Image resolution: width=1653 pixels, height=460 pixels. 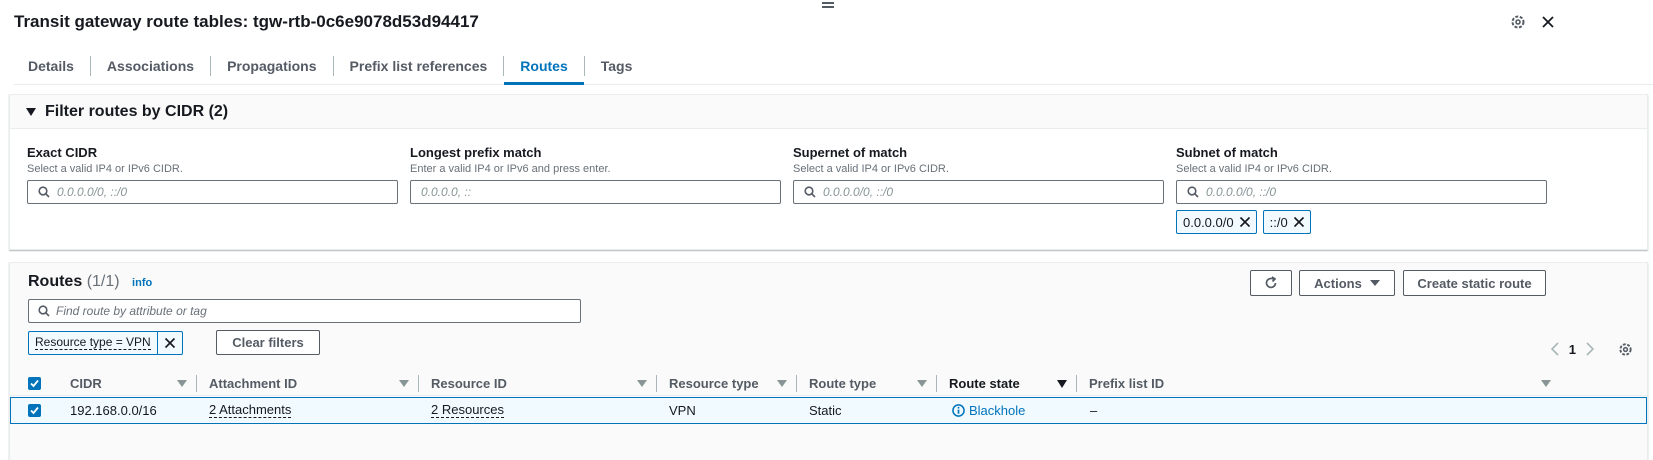 I want to click on remove-filter-icon, so click(x=170, y=343).